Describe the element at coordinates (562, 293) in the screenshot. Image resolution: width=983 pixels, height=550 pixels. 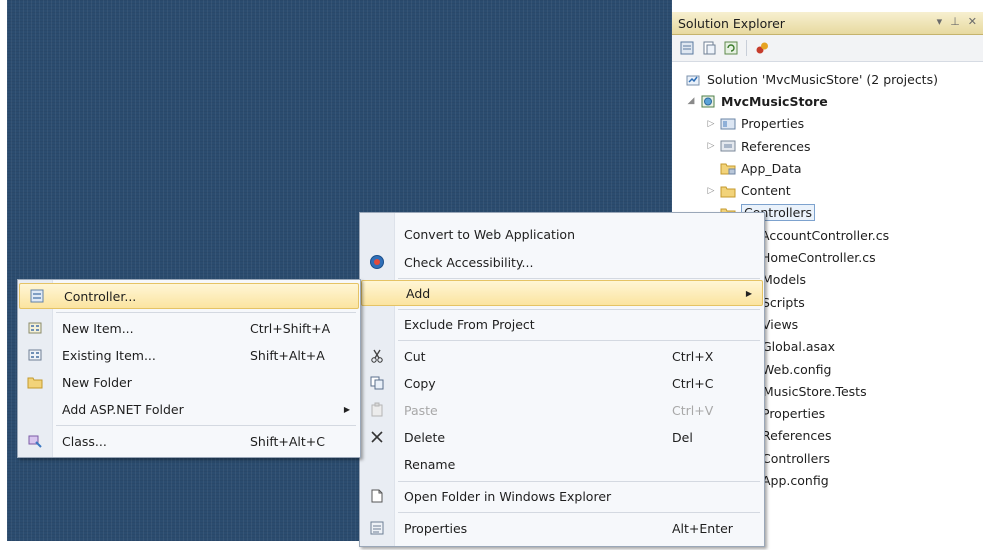
I see `menu-item-add: Add ▶` at that location.